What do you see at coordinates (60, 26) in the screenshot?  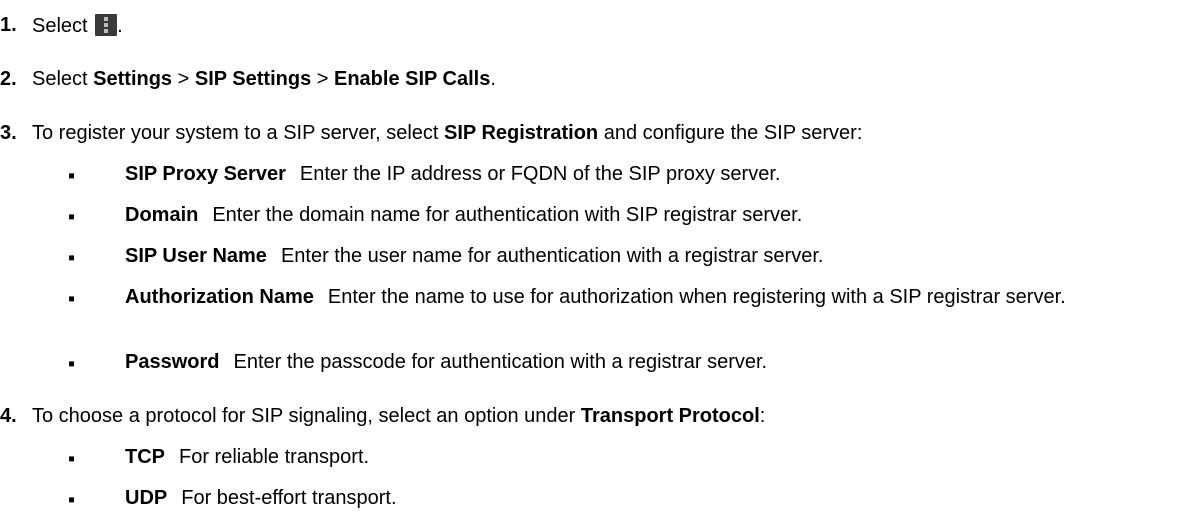 I see `step-text-before: Select` at bounding box center [60, 26].